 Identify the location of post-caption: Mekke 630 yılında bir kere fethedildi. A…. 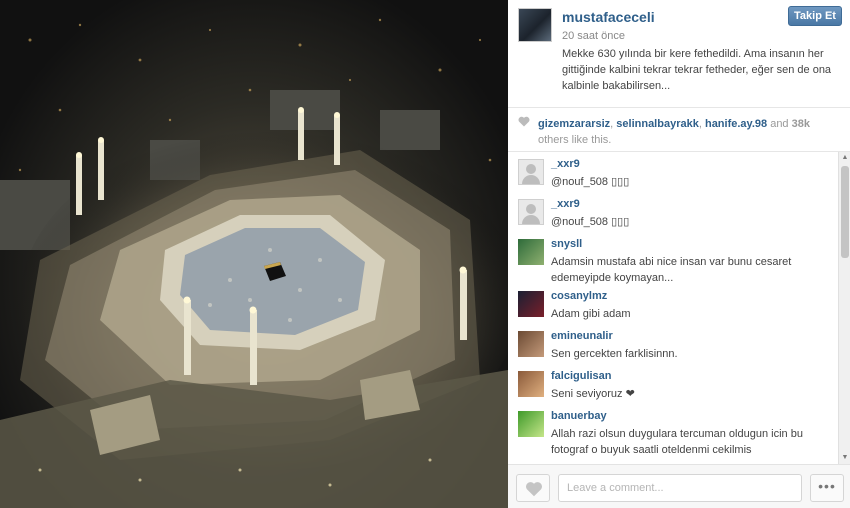
(697, 70).